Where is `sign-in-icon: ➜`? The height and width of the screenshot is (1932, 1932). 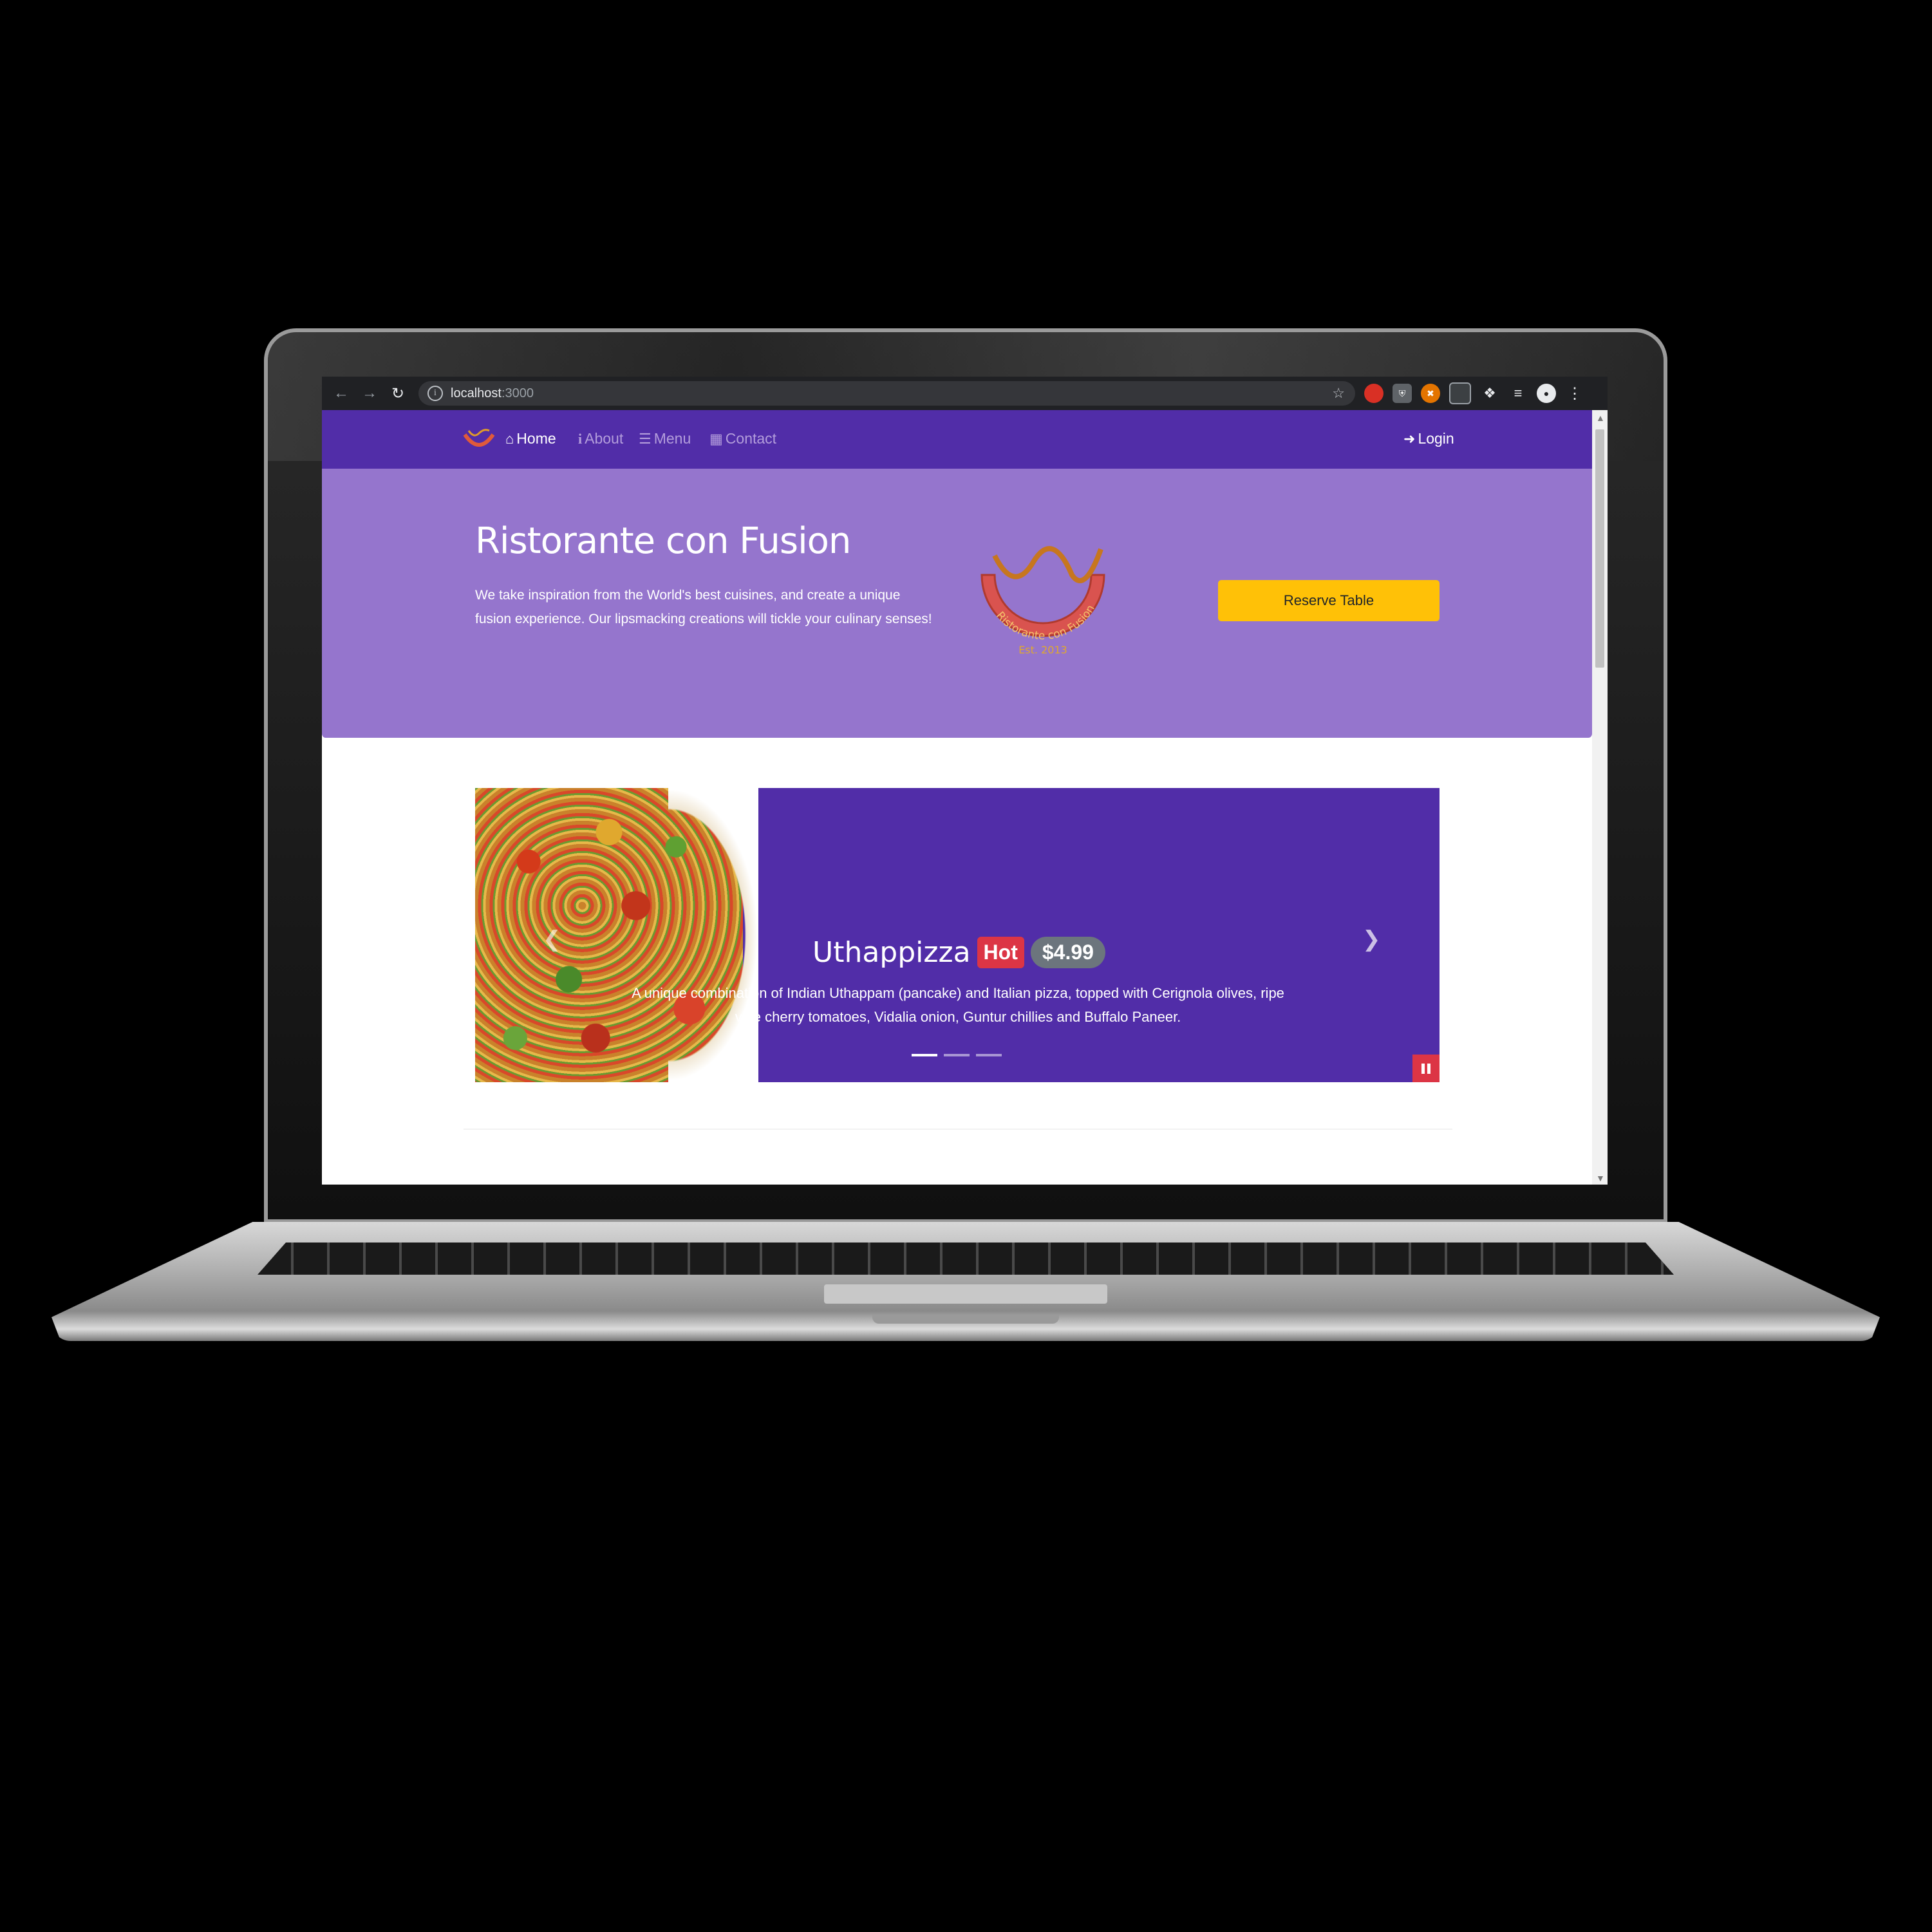 sign-in-icon: ➜ is located at coordinates (1410, 438).